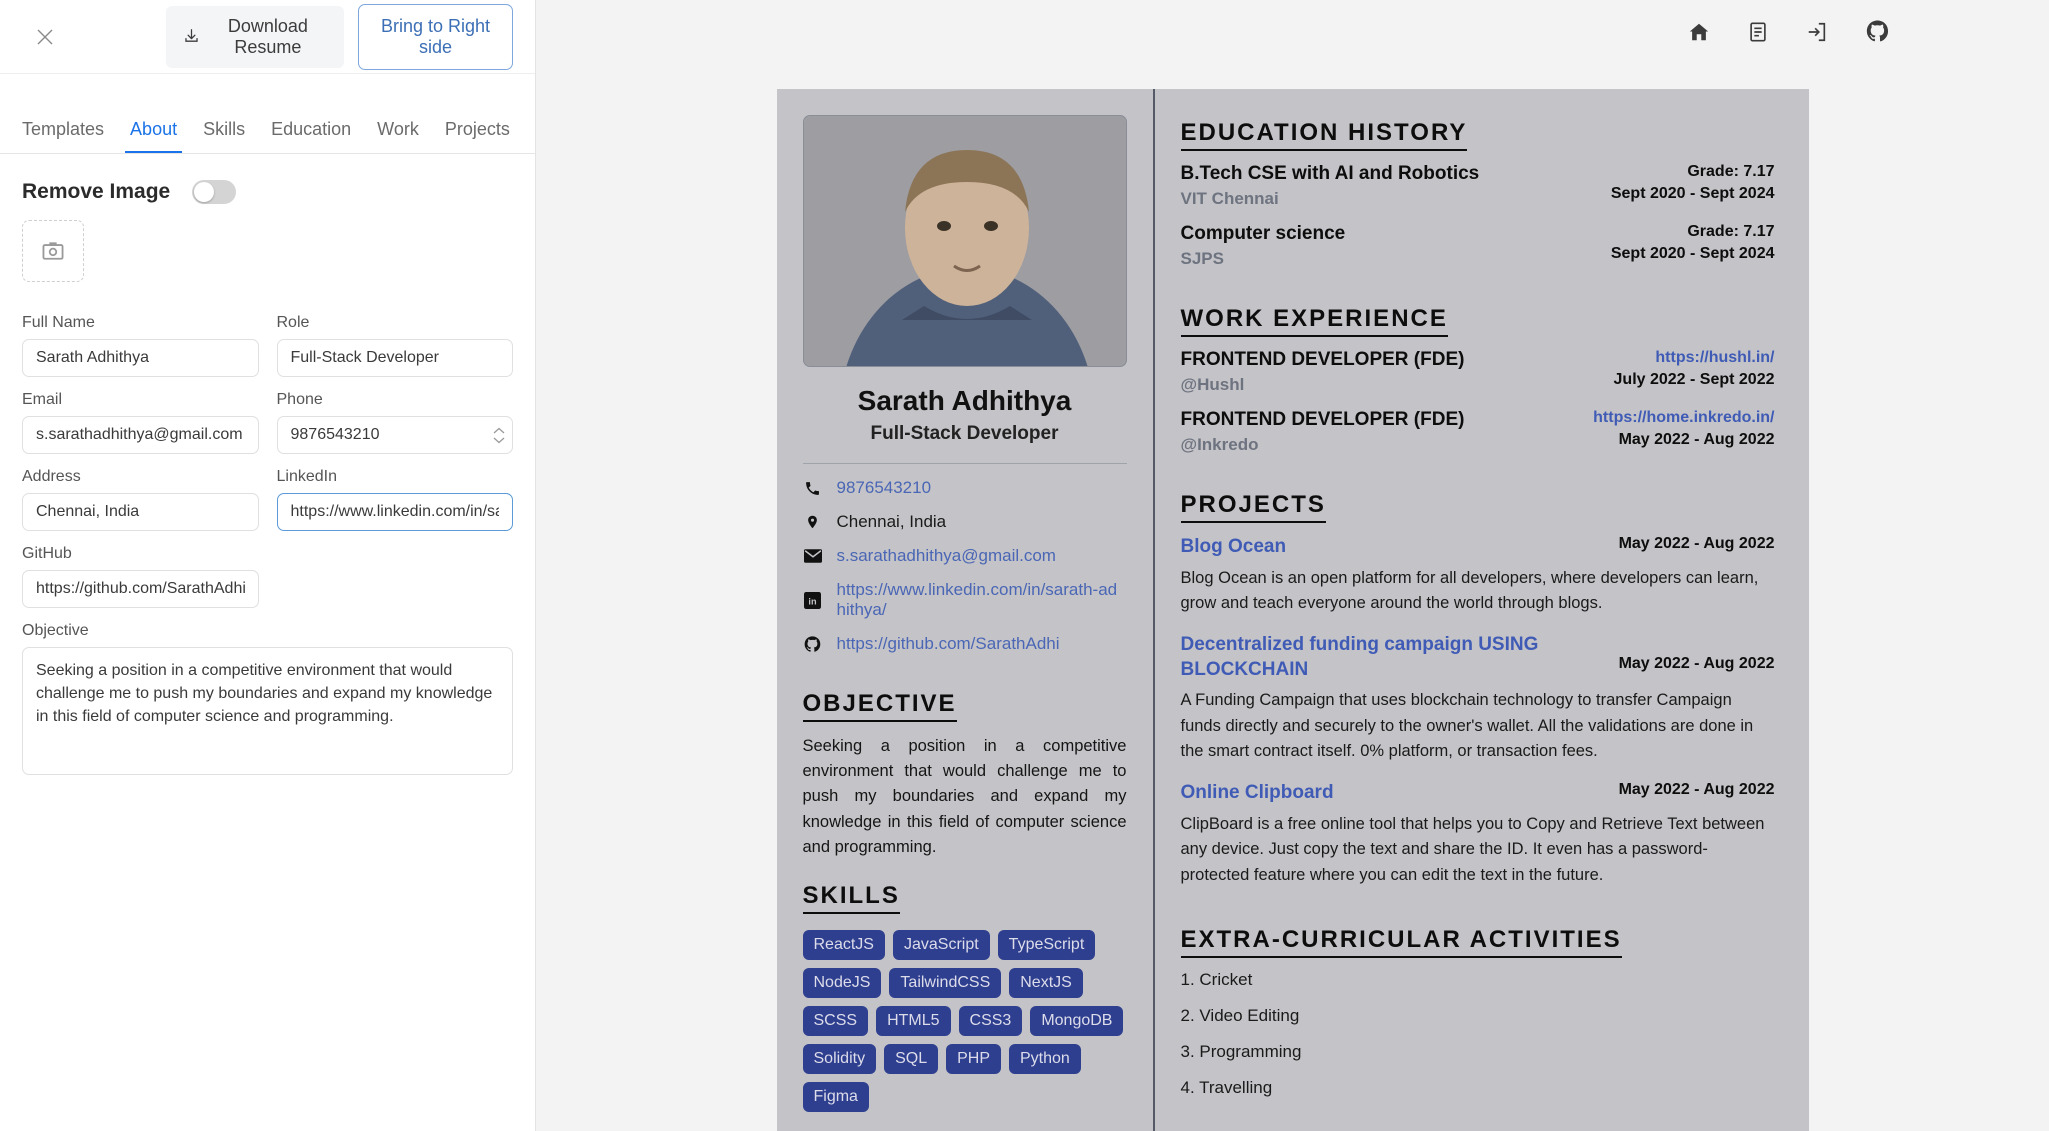  What do you see at coordinates (1758, 32) in the screenshot?
I see `document-icon` at bounding box center [1758, 32].